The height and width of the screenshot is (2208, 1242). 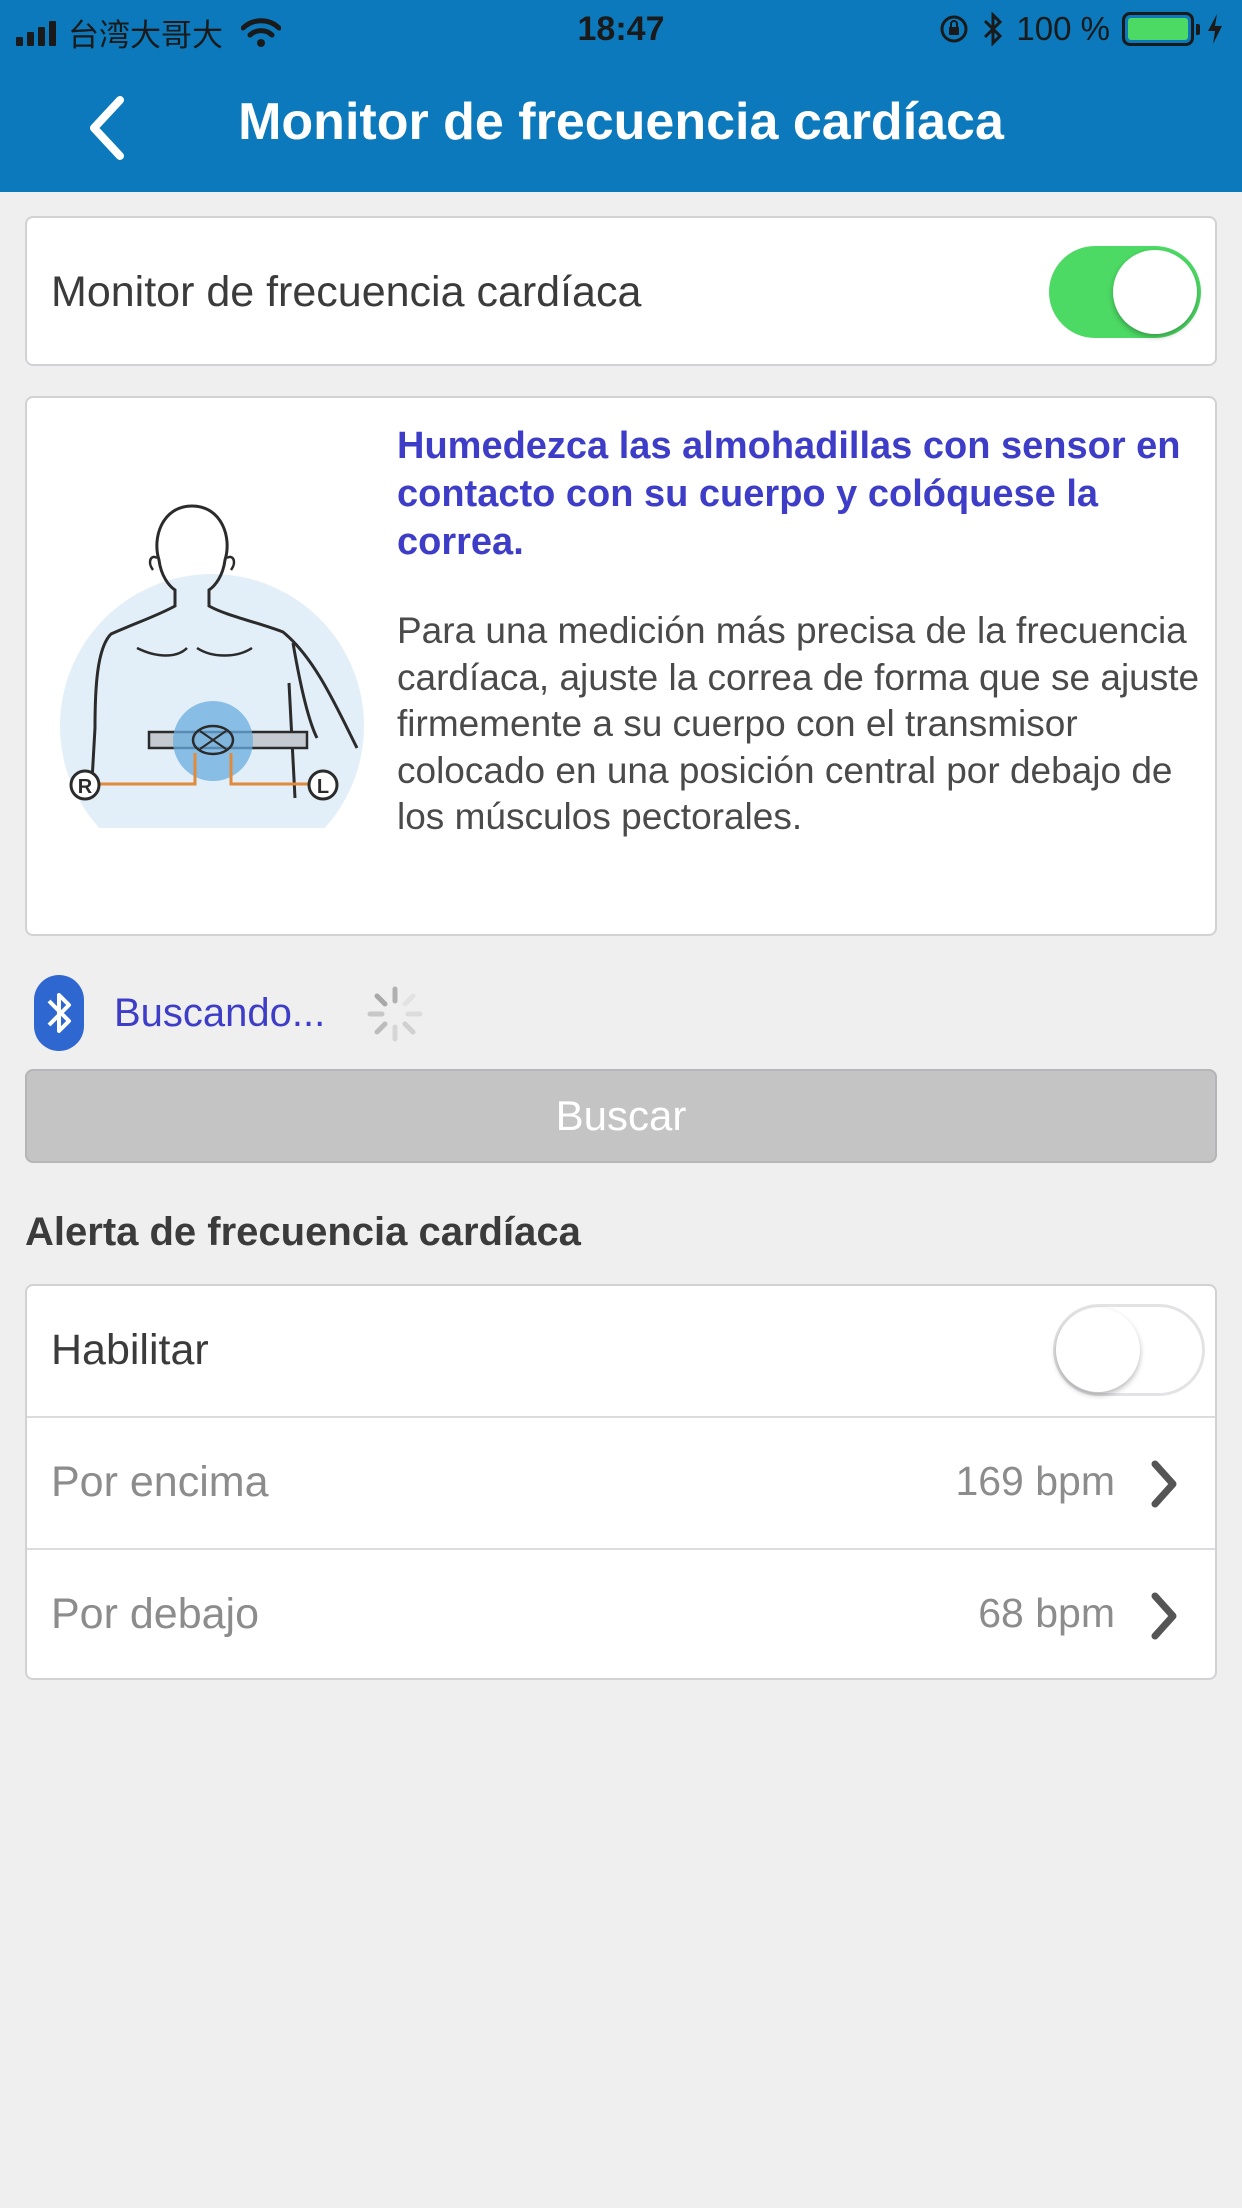 I want to click on orientation-lock-icon, so click(x=954, y=29).